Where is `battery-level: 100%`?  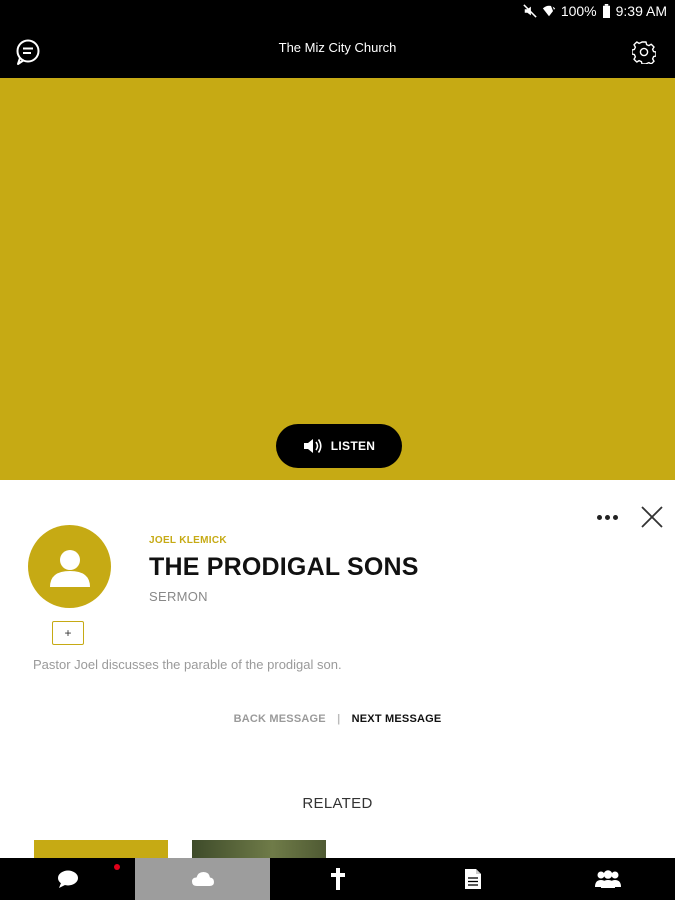 battery-level: 100% is located at coordinates (578, 11).